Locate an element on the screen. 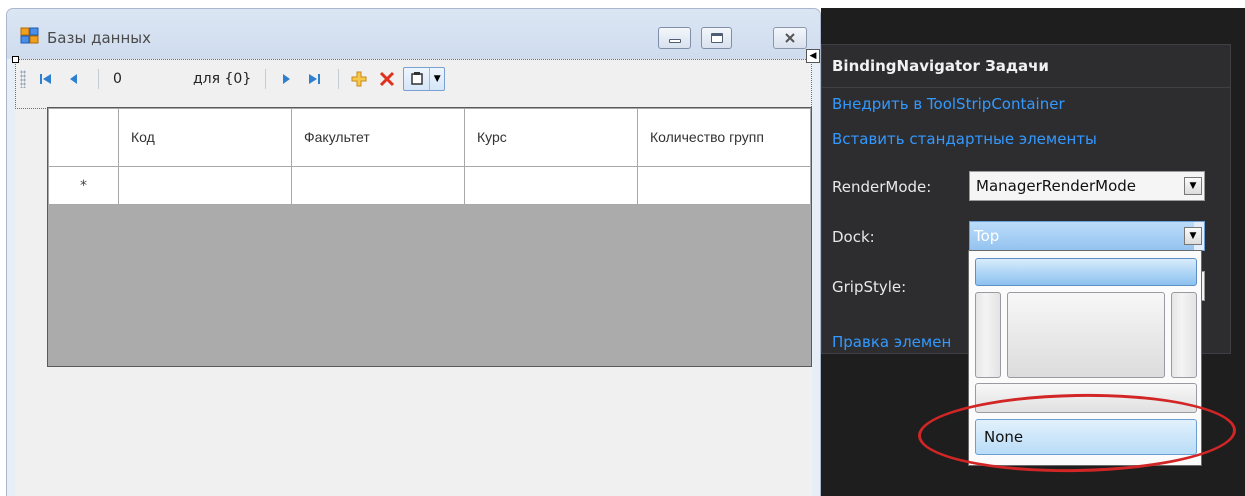 Image resolution: width=1245 pixels, height=496 pixels. render-mode-label: RenderMode: is located at coordinates (882, 187).